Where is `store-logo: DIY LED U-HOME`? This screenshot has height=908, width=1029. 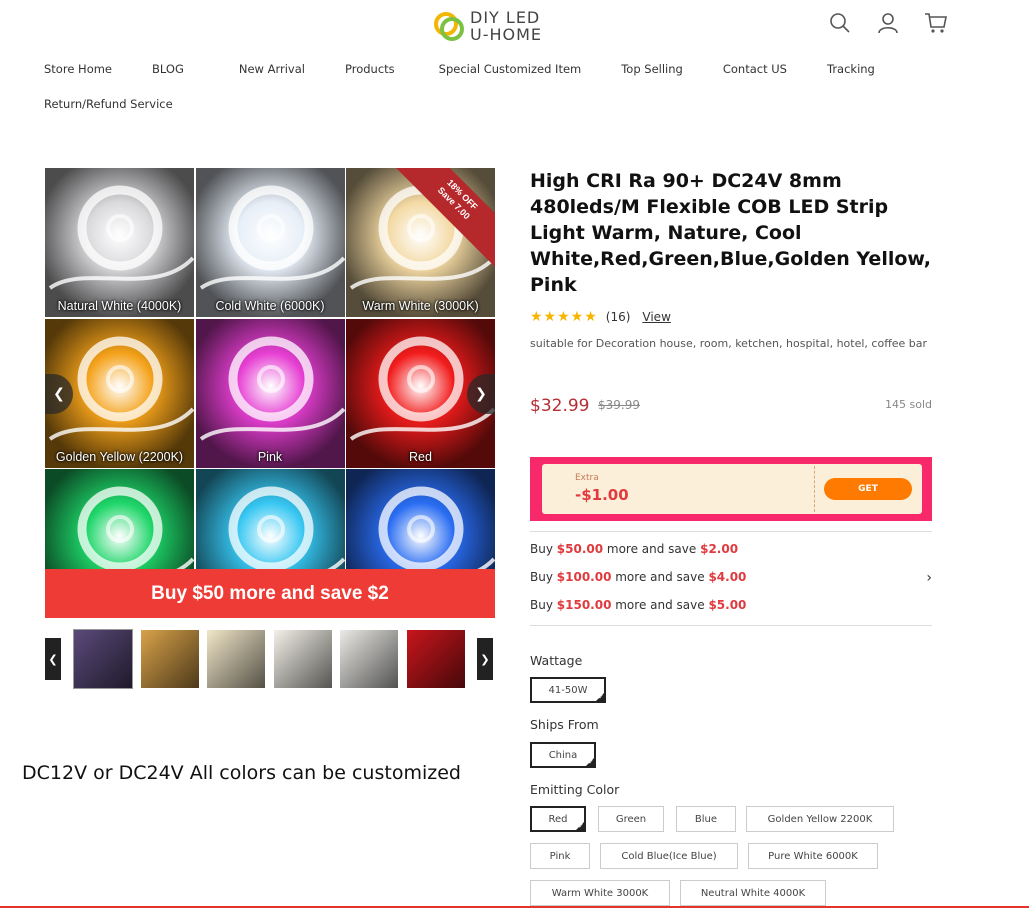 store-logo: DIY LED U-HOME is located at coordinates (494, 26).